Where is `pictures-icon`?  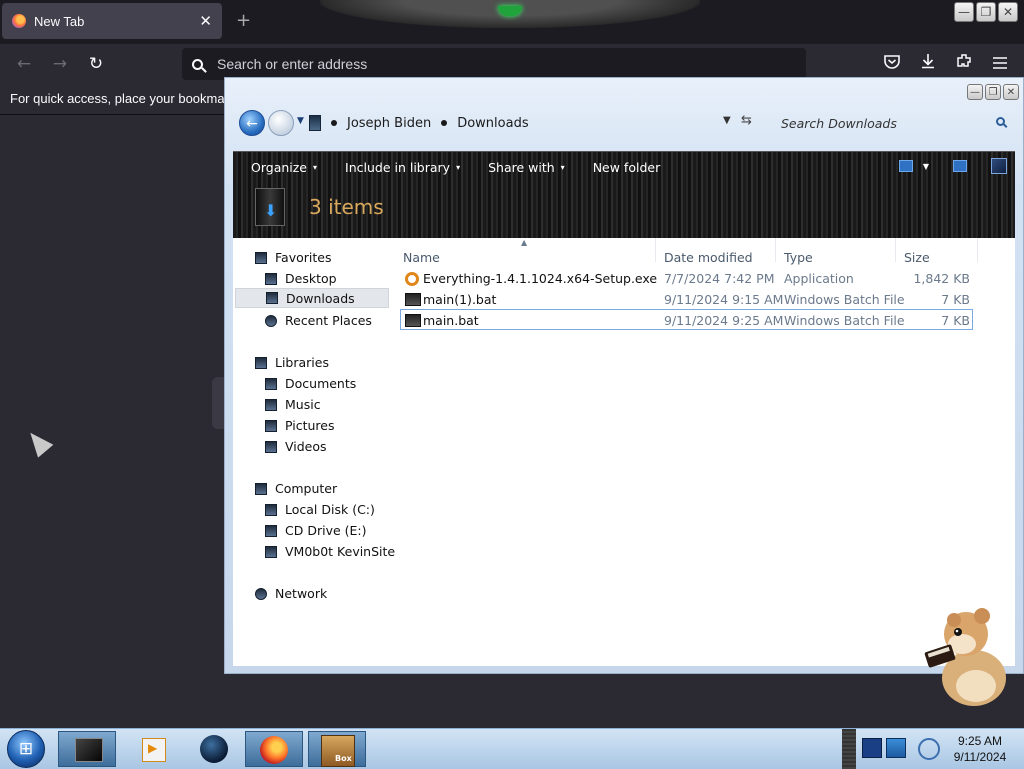 pictures-icon is located at coordinates (271, 425).